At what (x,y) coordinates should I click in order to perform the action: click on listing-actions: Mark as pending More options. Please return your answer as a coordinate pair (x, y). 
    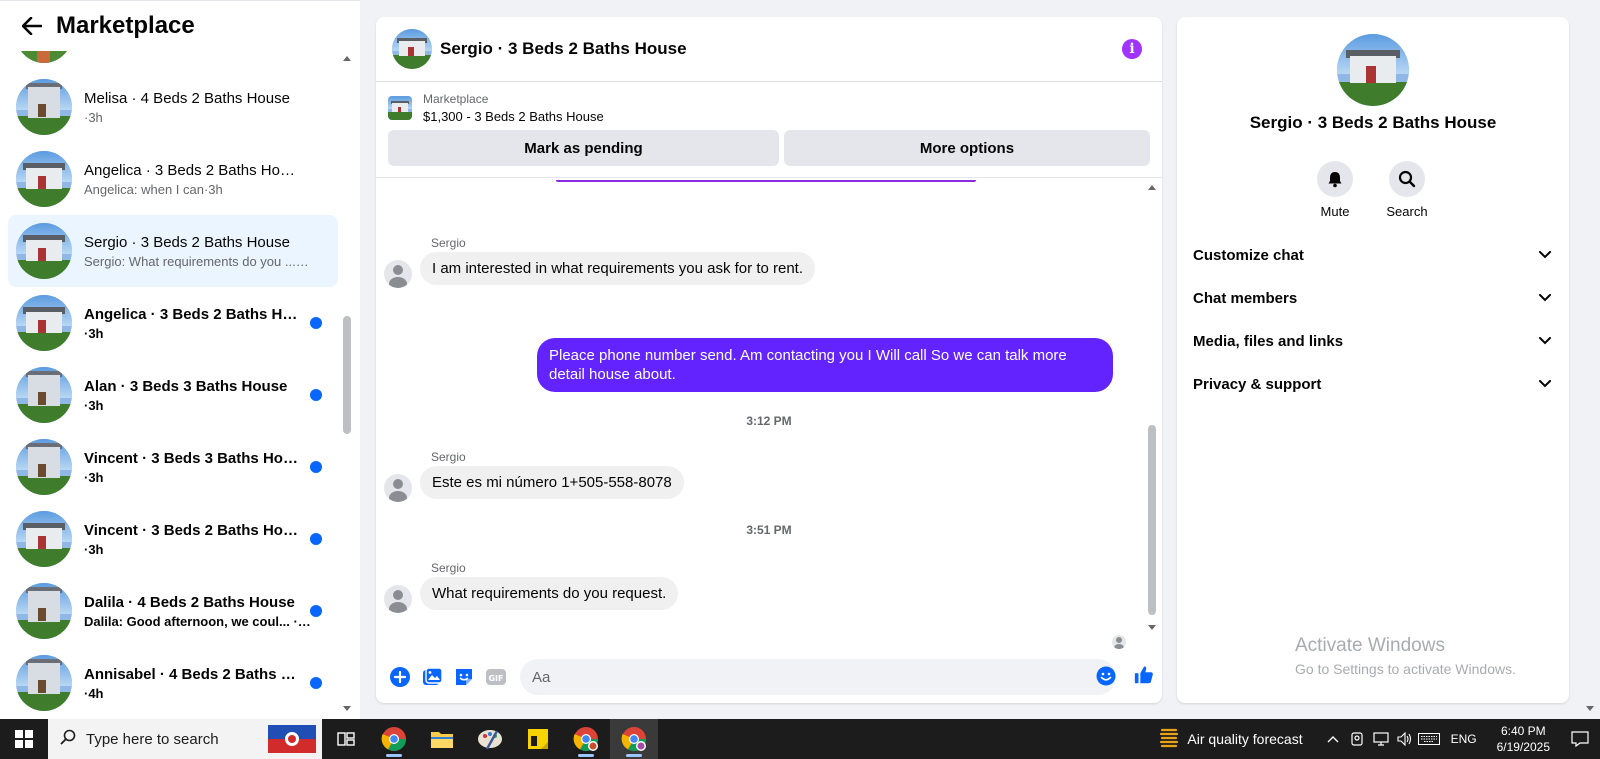
    Looking at the image, I should click on (769, 148).